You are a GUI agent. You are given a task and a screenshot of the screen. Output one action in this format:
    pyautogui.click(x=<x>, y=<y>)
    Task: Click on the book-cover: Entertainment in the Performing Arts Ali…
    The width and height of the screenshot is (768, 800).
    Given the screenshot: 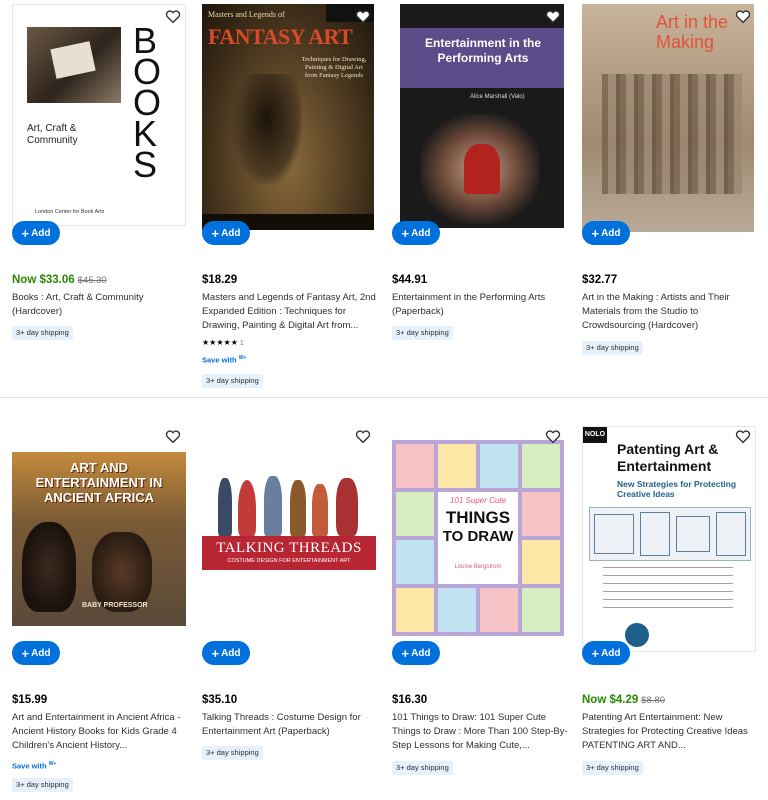 What is the action you would take?
    pyautogui.click(x=482, y=116)
    